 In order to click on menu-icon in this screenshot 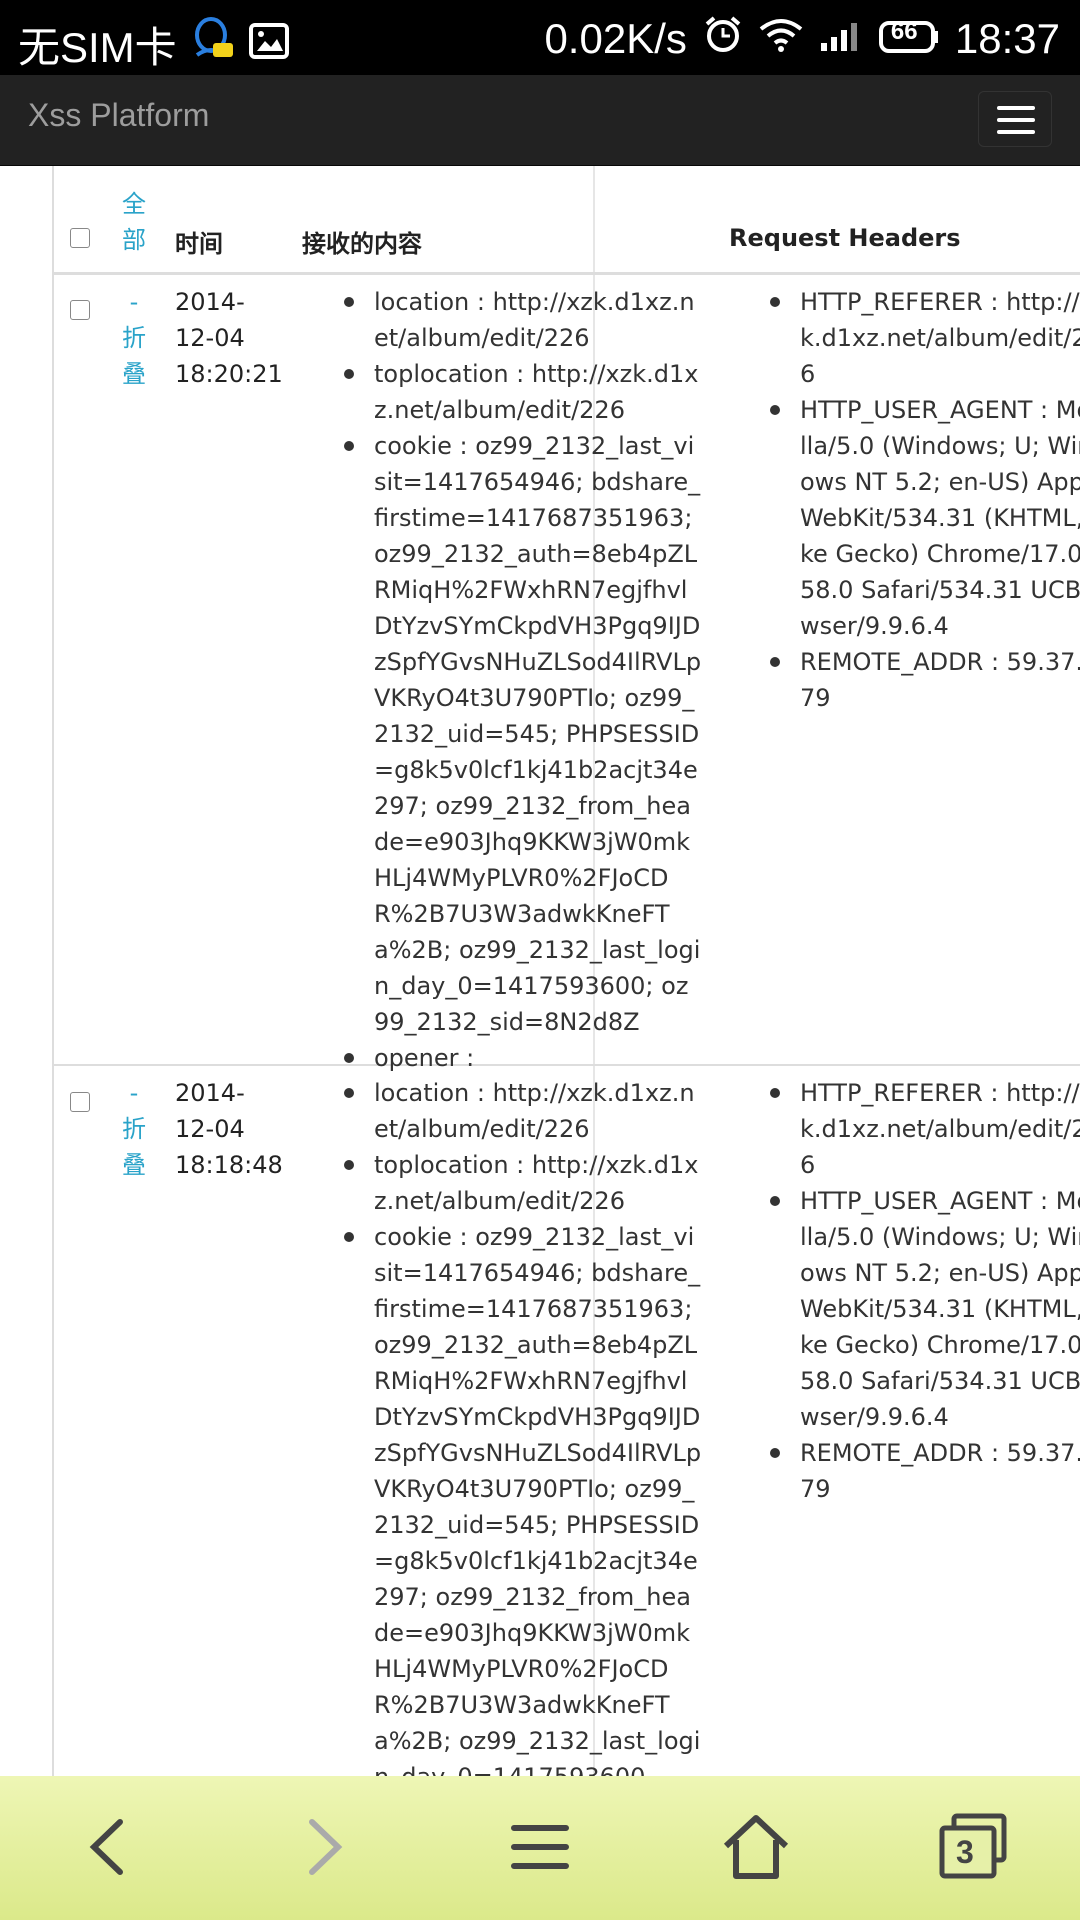, I will do `click(540, 1847)`.